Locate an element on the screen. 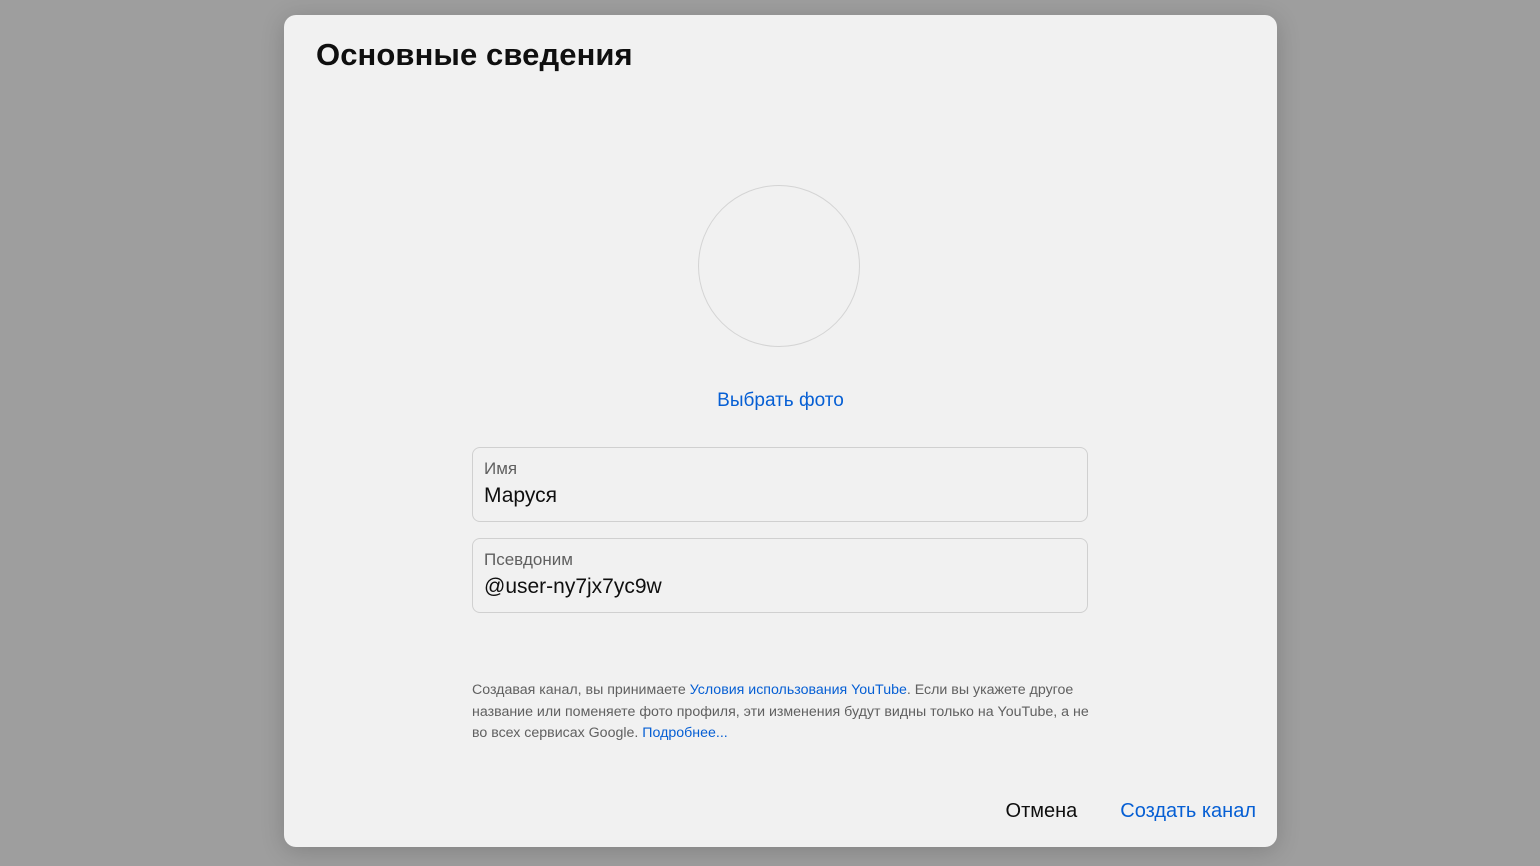 This screenshot has height=866, width=1540. name-input is located at coordinates (779, 496).